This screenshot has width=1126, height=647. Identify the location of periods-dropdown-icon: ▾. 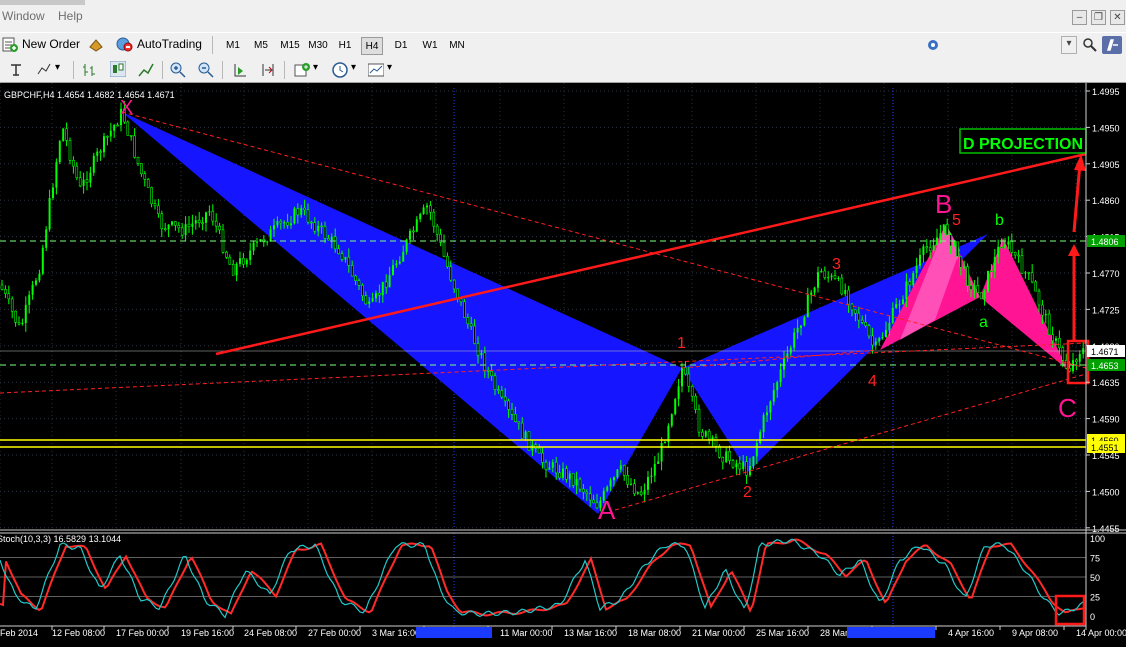
(353, 67).